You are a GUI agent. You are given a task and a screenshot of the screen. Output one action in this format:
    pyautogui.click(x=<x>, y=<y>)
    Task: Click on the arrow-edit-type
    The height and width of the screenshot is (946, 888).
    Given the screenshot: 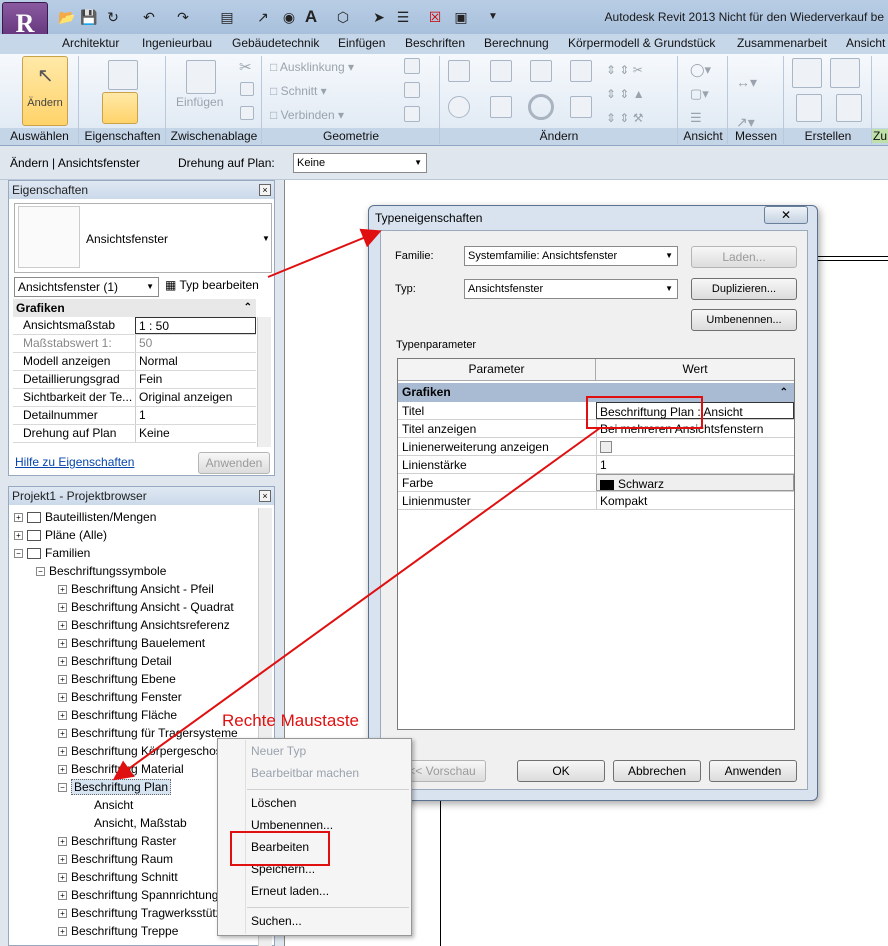 What is the action you would take?
    pyautogui.click(x=324, y=253)
    